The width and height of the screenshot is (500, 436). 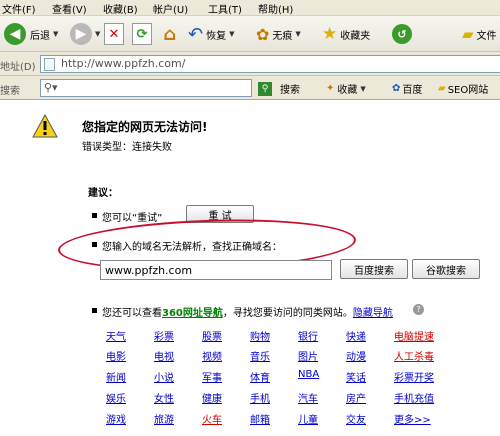 What do you see at coordinates (103, 193) in the screenshot?
I see `suggest-title: 建议：` at bounding box center [103, 193].